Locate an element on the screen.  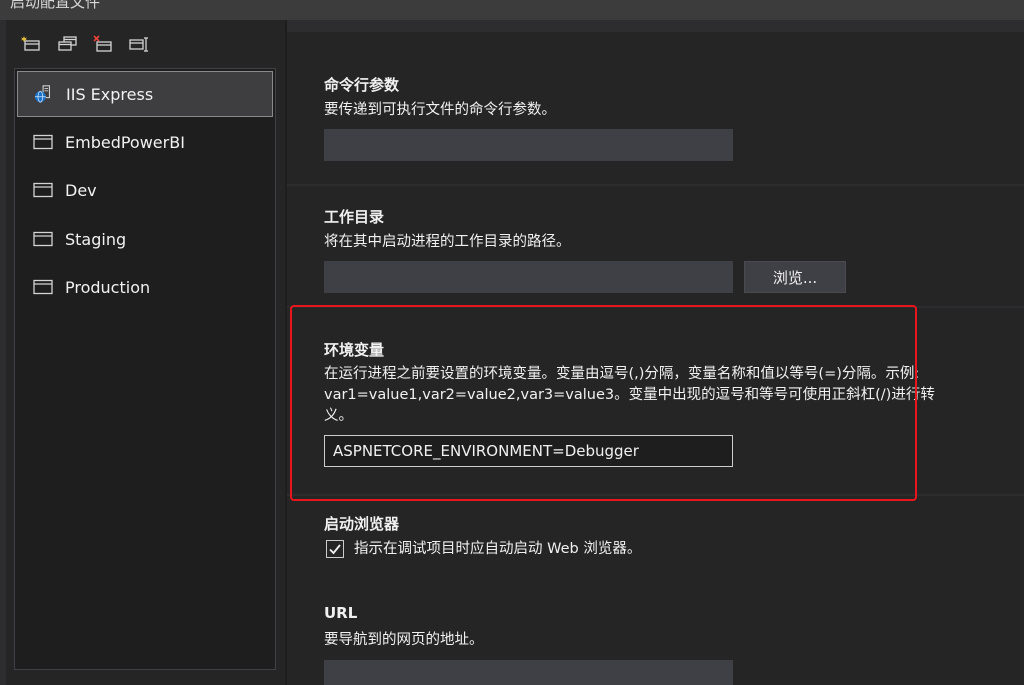
rename-profile-icon is located at coordinates (138, 44).